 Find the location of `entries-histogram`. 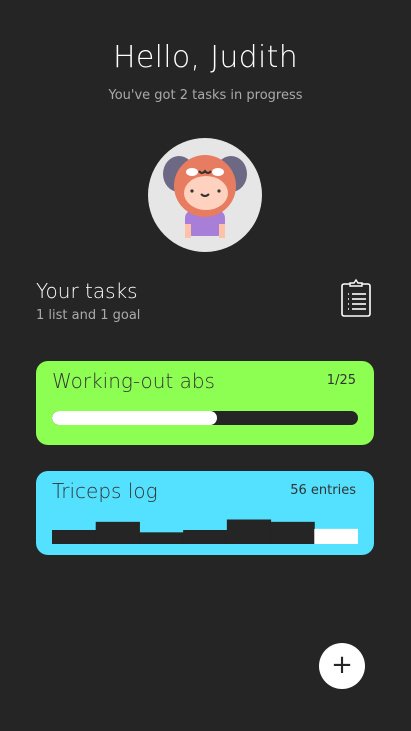

entries-histogram is located at coordinates (205, 531).